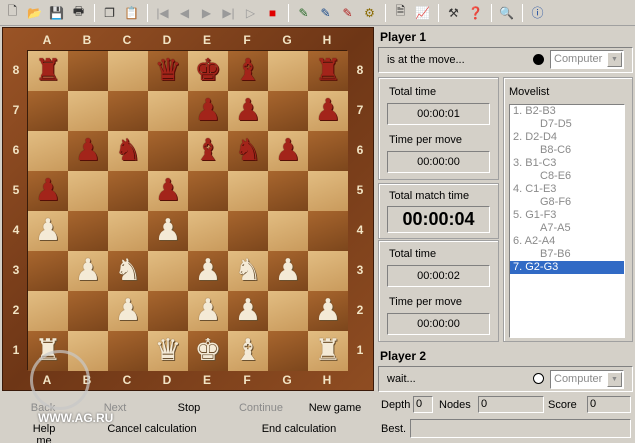 The width and height of the screenshot is (635, 443). I want to click on paste-icon: 📋, so click(131, 12).